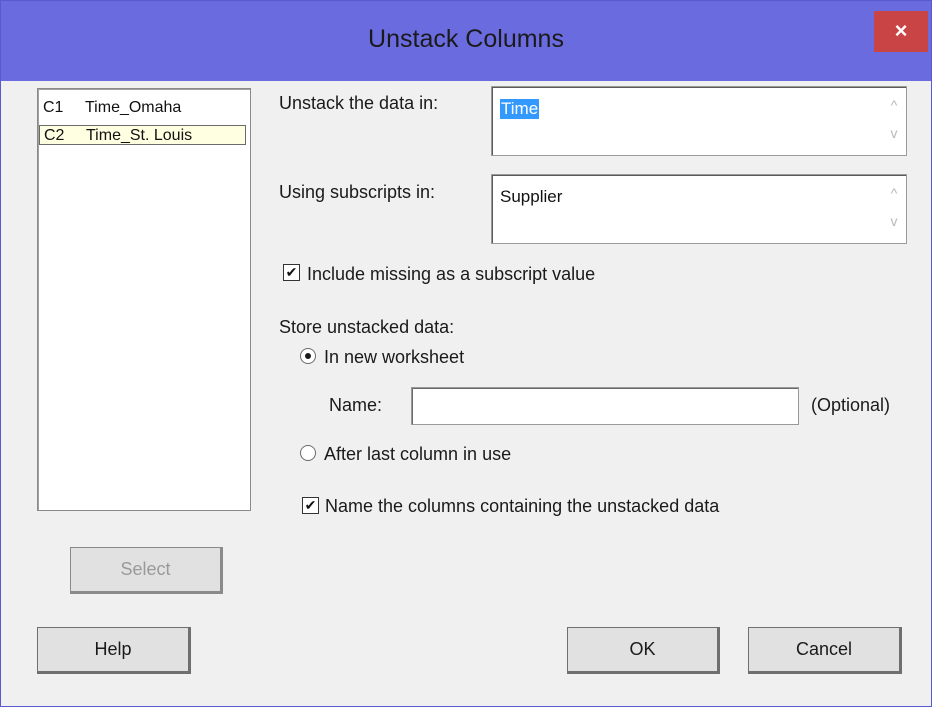  Describe the element at coordinates (699, 121) in the screenshot. I see `unstack-data-input: Time ^ v` at that location.